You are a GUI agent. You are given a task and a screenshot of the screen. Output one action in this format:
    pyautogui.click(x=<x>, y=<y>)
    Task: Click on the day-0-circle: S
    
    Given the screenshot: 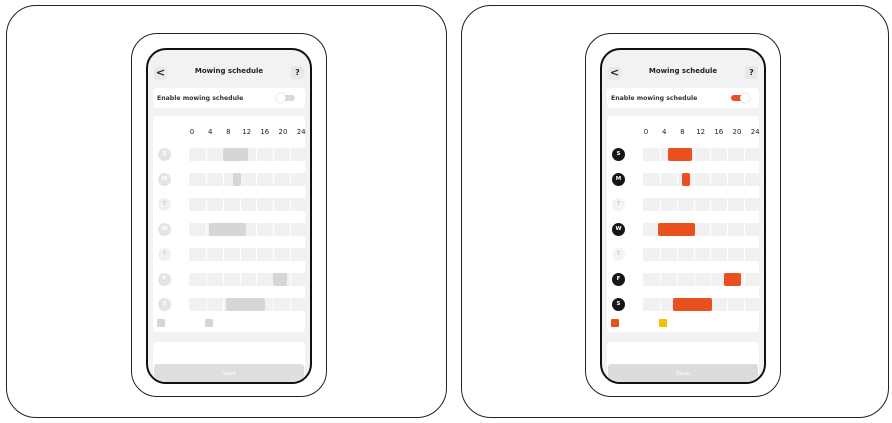 What is the action you would take?
    pyautogui.click(x=164, y=154)
    